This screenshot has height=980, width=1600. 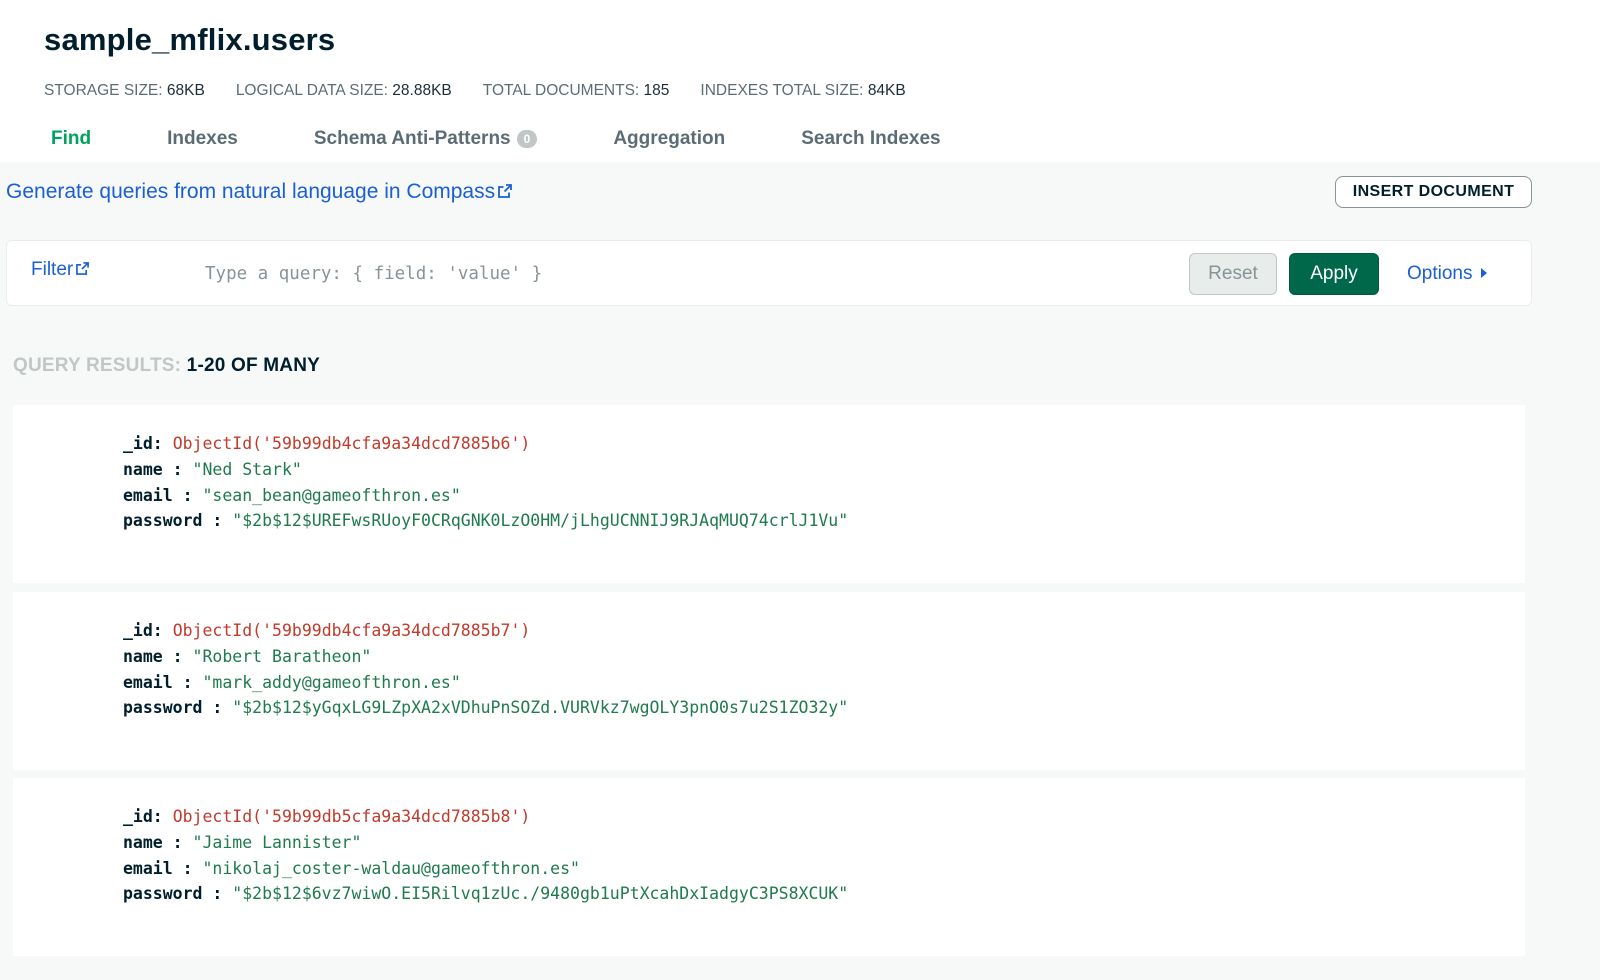 What do you see at coordinates (1484, 274) in the screenshot?
I see `caret-right-icon` at bounding box center [1484, 274].